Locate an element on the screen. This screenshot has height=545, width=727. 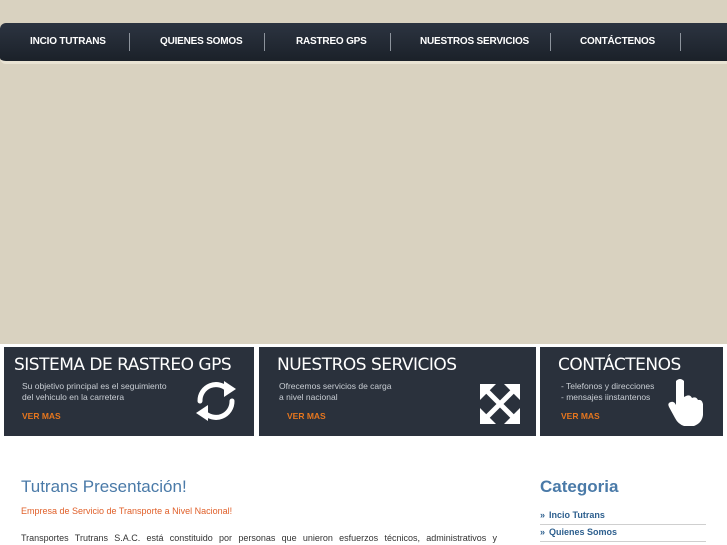
sidebar-title: Categoria is located at coordinates (579, 486).